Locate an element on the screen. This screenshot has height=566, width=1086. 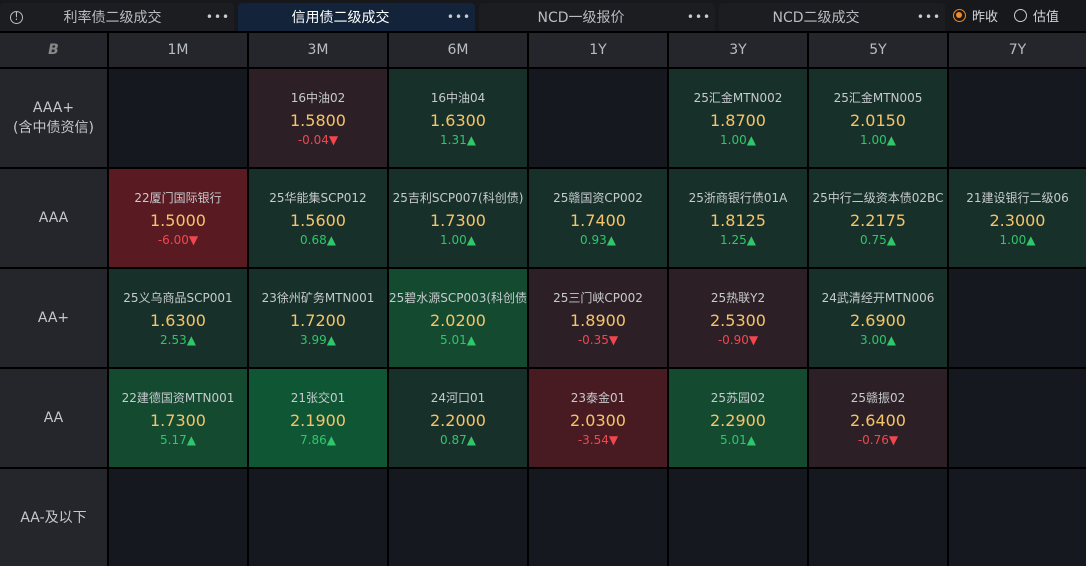
yield-change: 7.86▲ is located at coordinates (318, 440).